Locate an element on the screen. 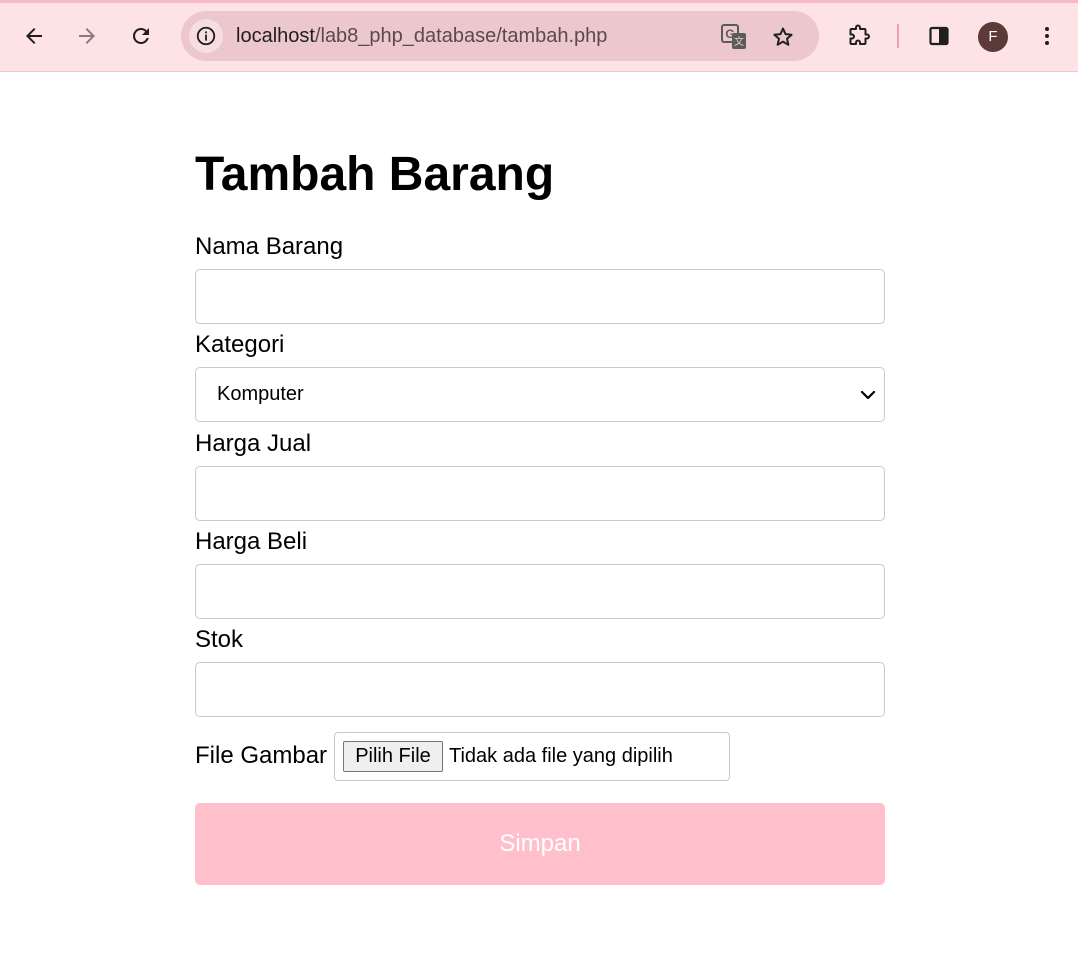 Image resolution: width=1078 pixels, height=961 pixels. side-panel-icon is located at coordinates (939, 36).